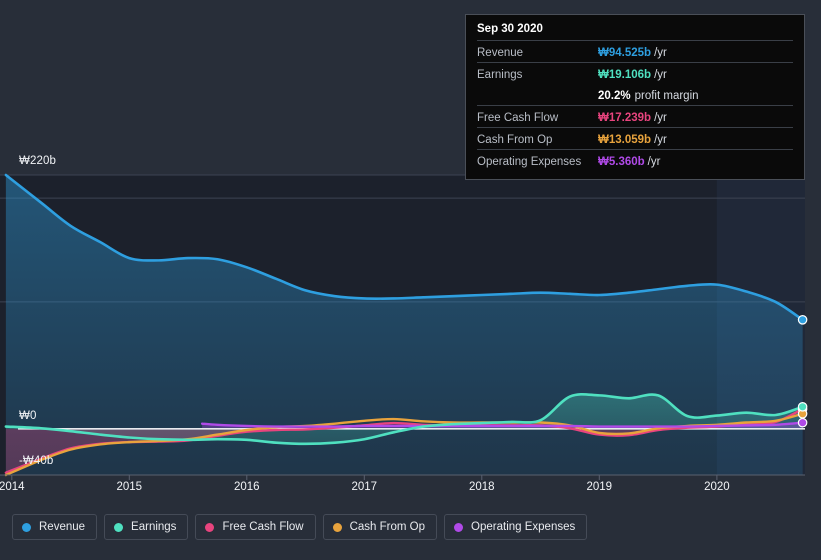 This screenshot has height=560, width=821. I want to click on x-axis-label-2014: 2014, so click(12, 487).